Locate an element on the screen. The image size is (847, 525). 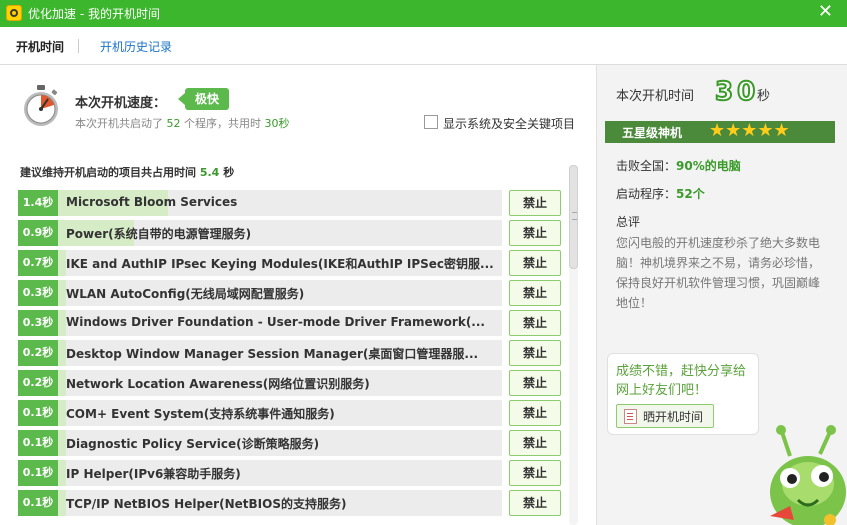
time-badge: 0.7秒 is located at coordinates (38, 263).